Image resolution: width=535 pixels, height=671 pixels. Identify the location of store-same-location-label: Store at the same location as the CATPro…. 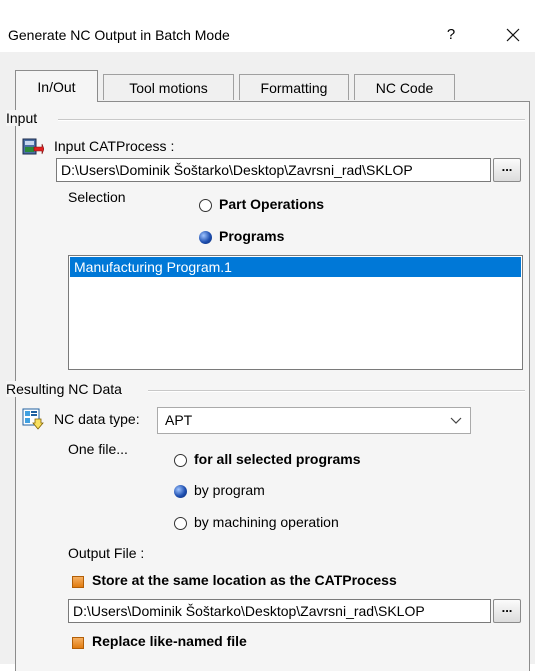
(244, 580).